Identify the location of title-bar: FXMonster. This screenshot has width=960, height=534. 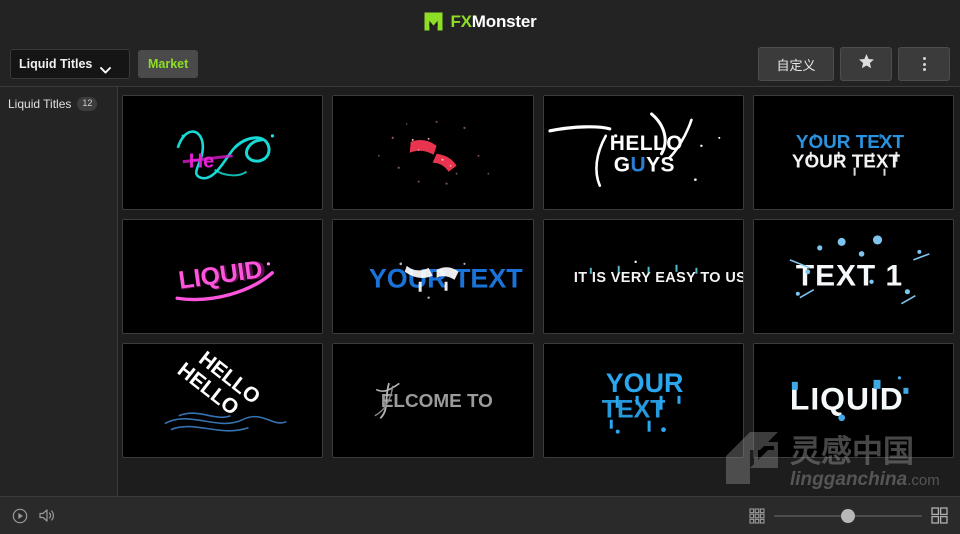
(480, 21).